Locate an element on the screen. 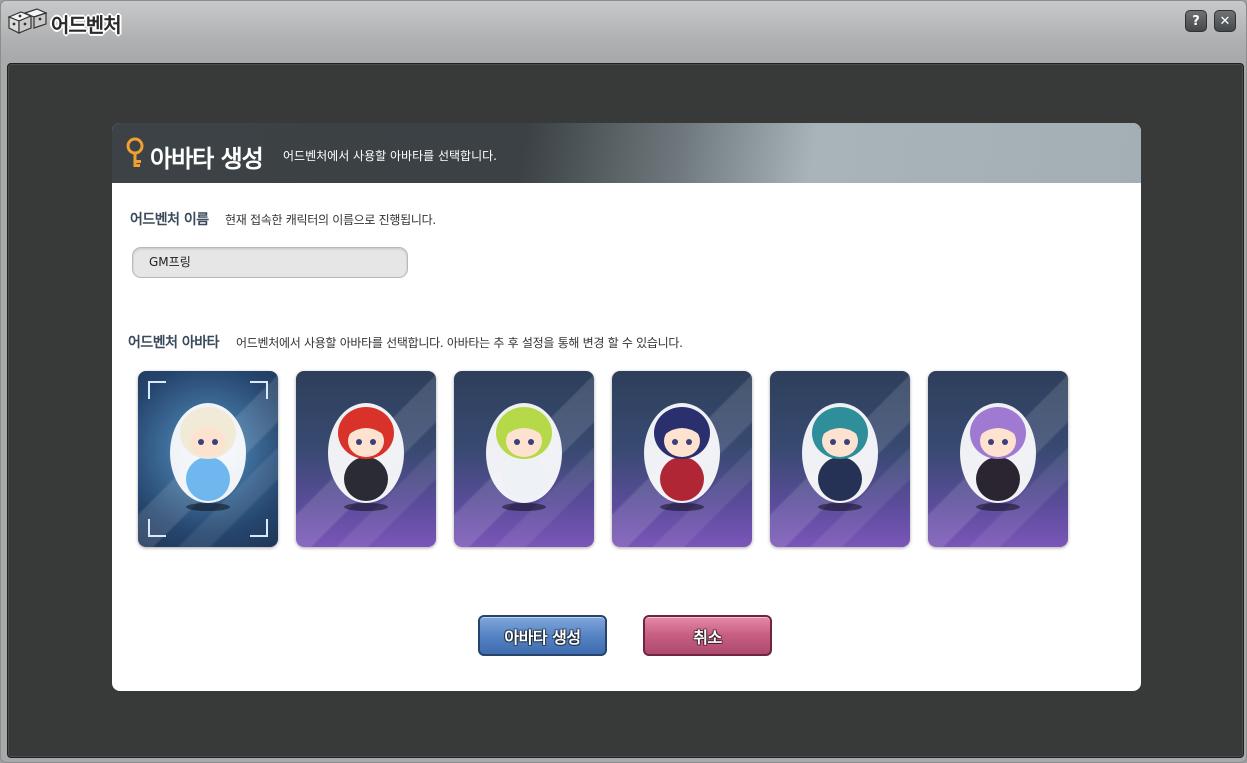 The height and width of the screenshot is (763, 1247). green-haired-cat-avatar is located at coordinates (524, 457).